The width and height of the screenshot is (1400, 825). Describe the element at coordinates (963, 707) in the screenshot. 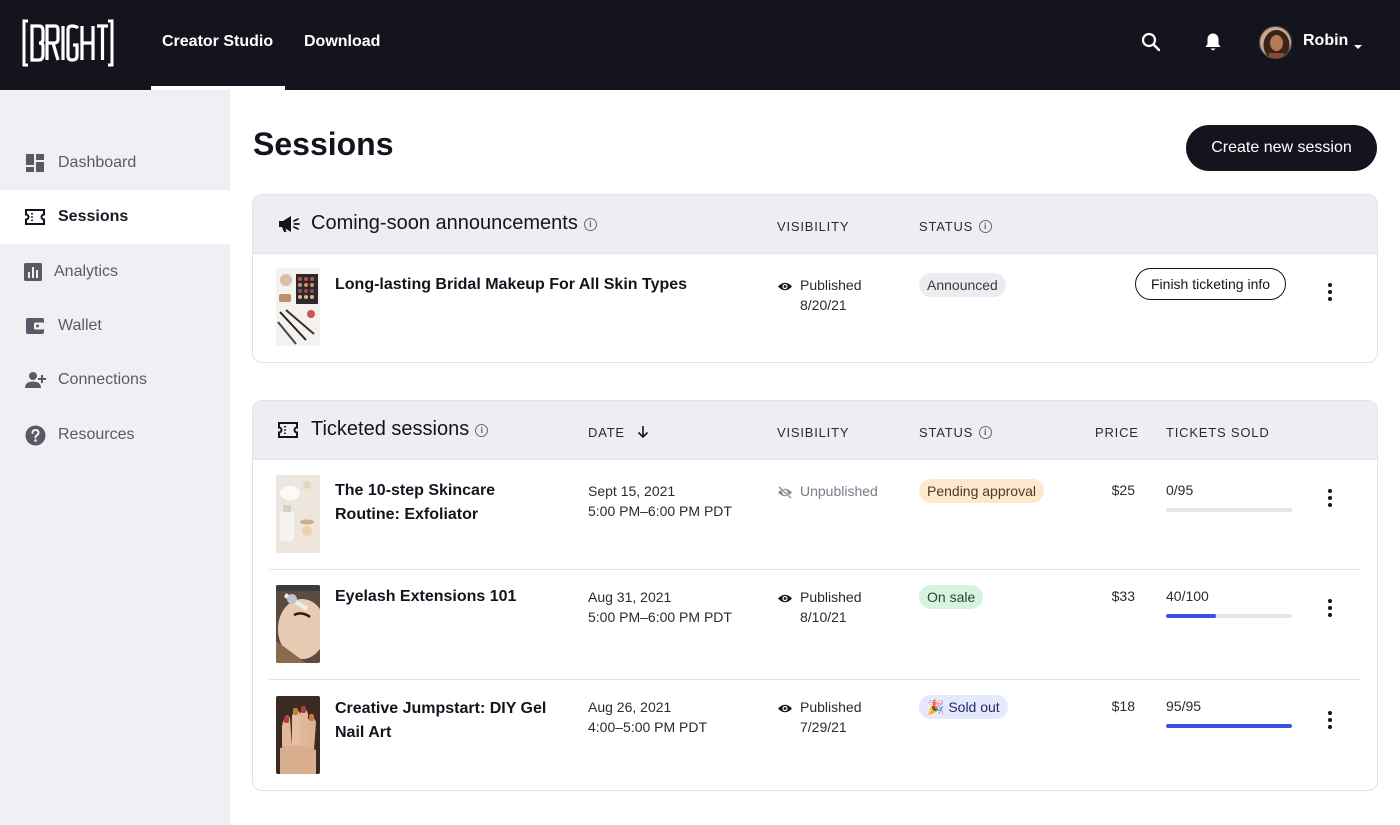

I see `status-badge: 🎉 Sold out` at that location.